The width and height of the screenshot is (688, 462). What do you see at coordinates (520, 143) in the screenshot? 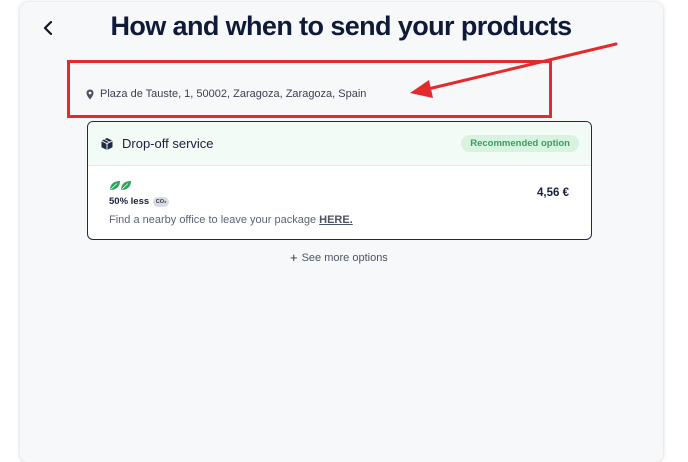
I see `recommended-badge: Recommended option` at bounding box center [520, 143].